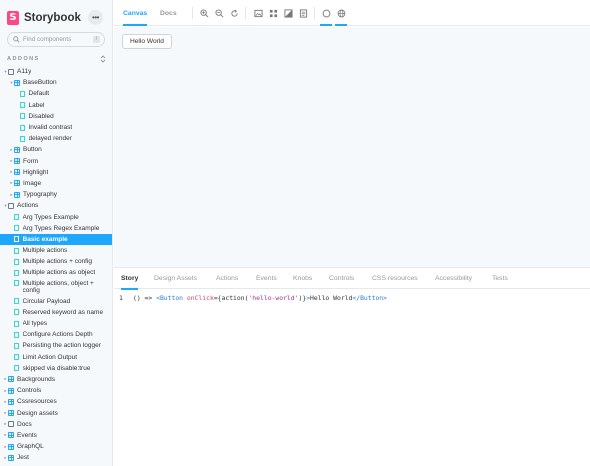 This screenshot has width=590, height=466. I want to click on tree-item: ▸ Backgrounds, so click(56, 379).